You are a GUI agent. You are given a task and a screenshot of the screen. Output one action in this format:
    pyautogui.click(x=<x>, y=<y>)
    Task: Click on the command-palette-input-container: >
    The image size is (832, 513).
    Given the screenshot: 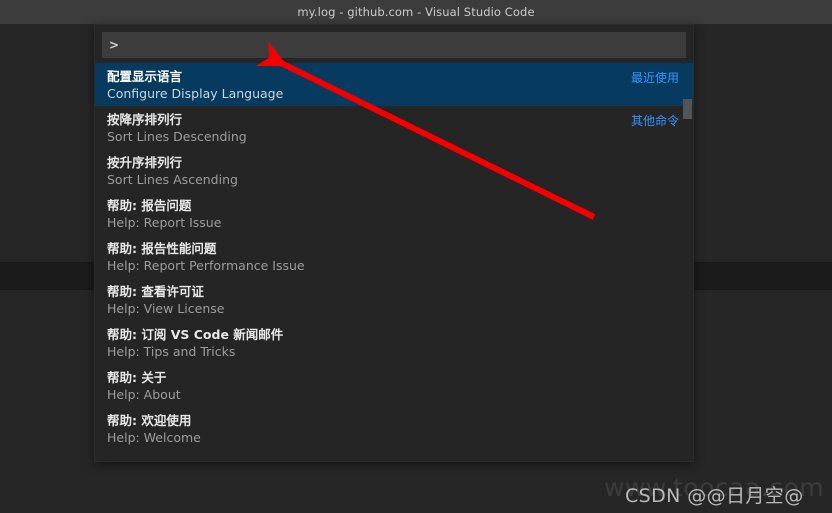 What is the action you would take?
    pyautogui.click(x=394, y=45)
    